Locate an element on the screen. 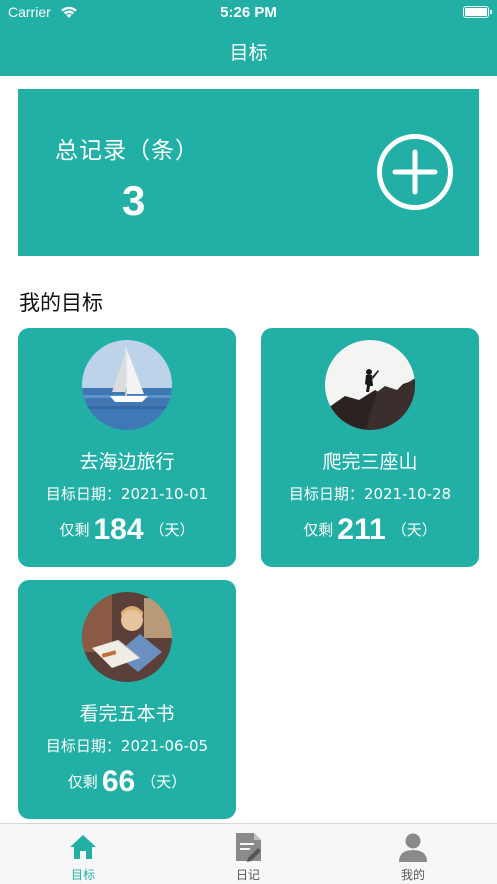  page-title: 目标 is located at coordinates (248, 53).